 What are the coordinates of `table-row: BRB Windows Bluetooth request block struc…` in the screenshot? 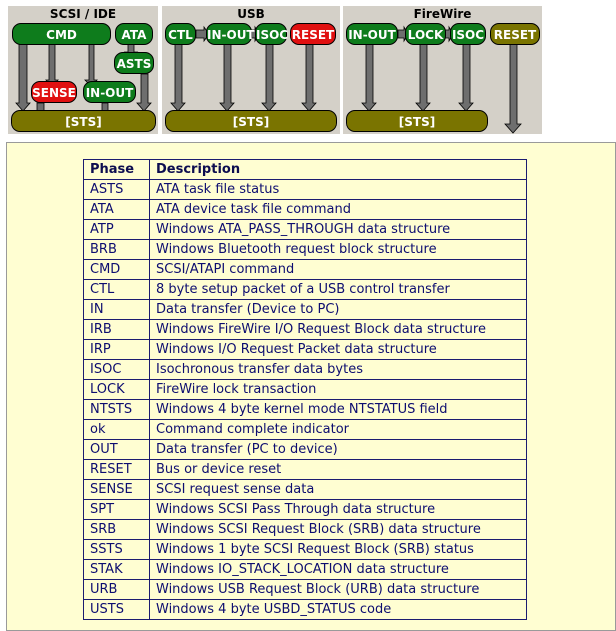 It's located at (305, 249).